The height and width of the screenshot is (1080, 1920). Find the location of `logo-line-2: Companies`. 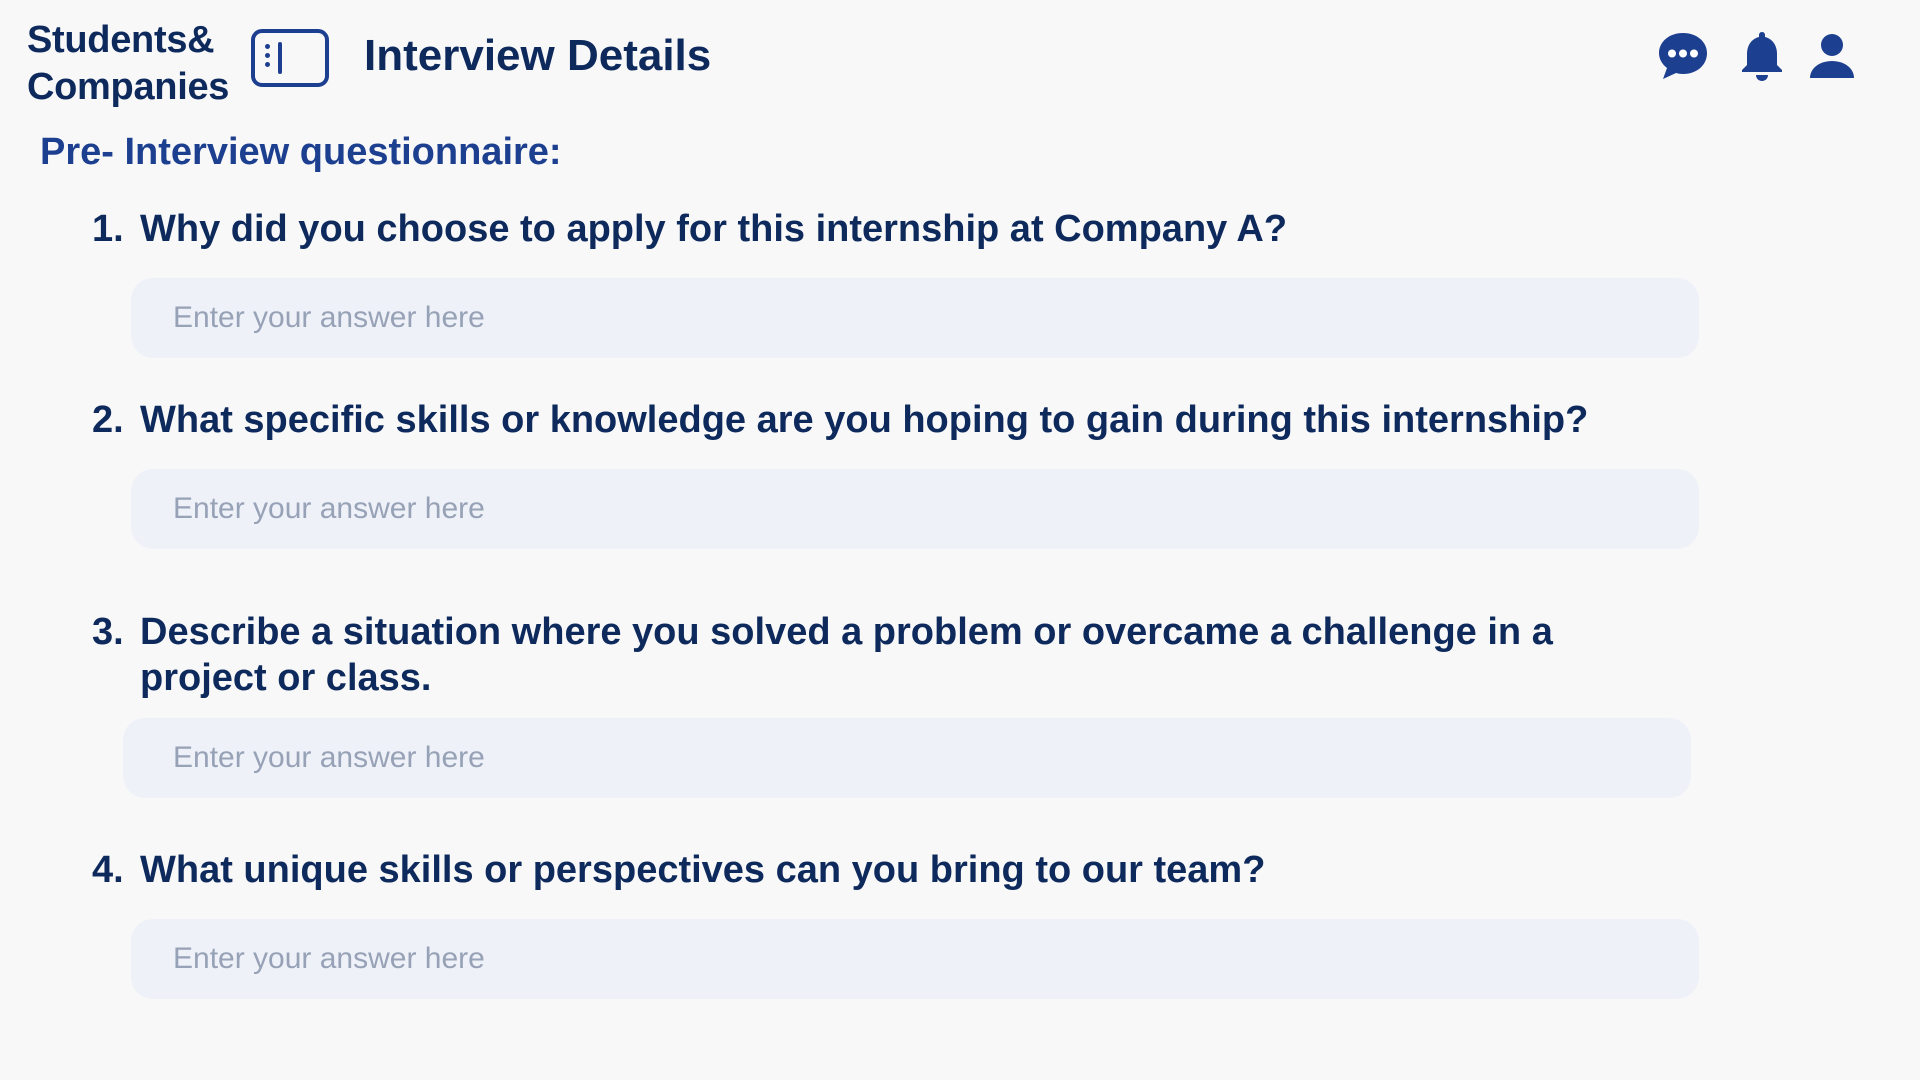

logo-line-2: Companies is located at coordinates (128, 87).